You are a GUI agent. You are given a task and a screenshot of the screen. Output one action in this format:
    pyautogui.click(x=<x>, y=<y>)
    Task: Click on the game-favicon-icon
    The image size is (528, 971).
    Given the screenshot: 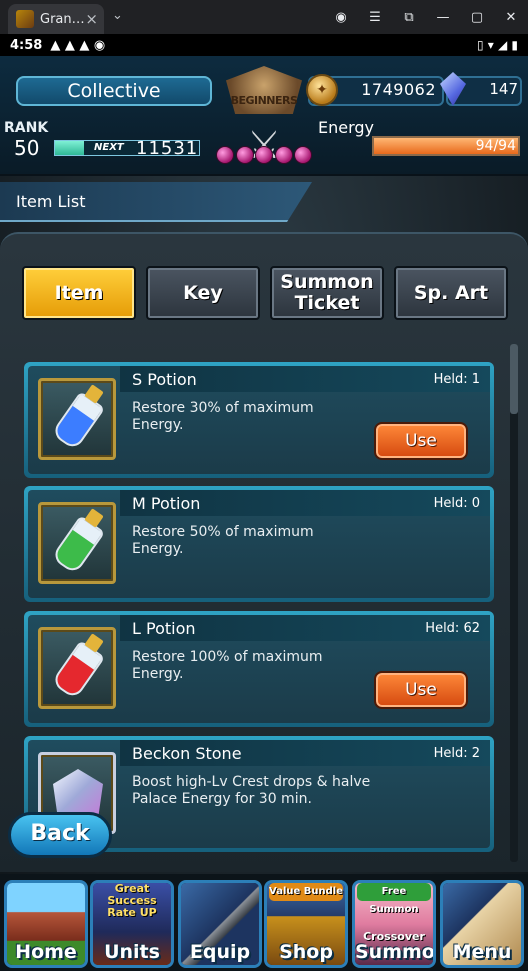 What is the action you would take?
    pyautogui.click(x=25, y=19)
    